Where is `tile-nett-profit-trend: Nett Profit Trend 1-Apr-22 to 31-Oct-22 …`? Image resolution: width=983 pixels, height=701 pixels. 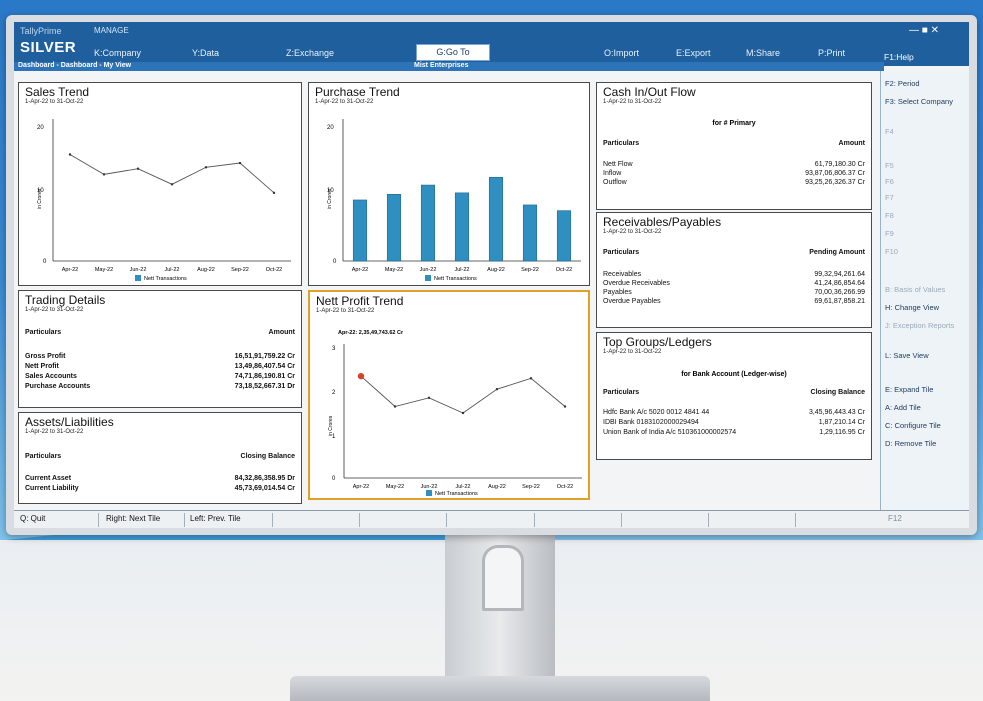 tile-nett-profit-trend: Nett Profit Trend 1-Apr-22 to 31-Oct-22 … is located at coordinates (449, 395).